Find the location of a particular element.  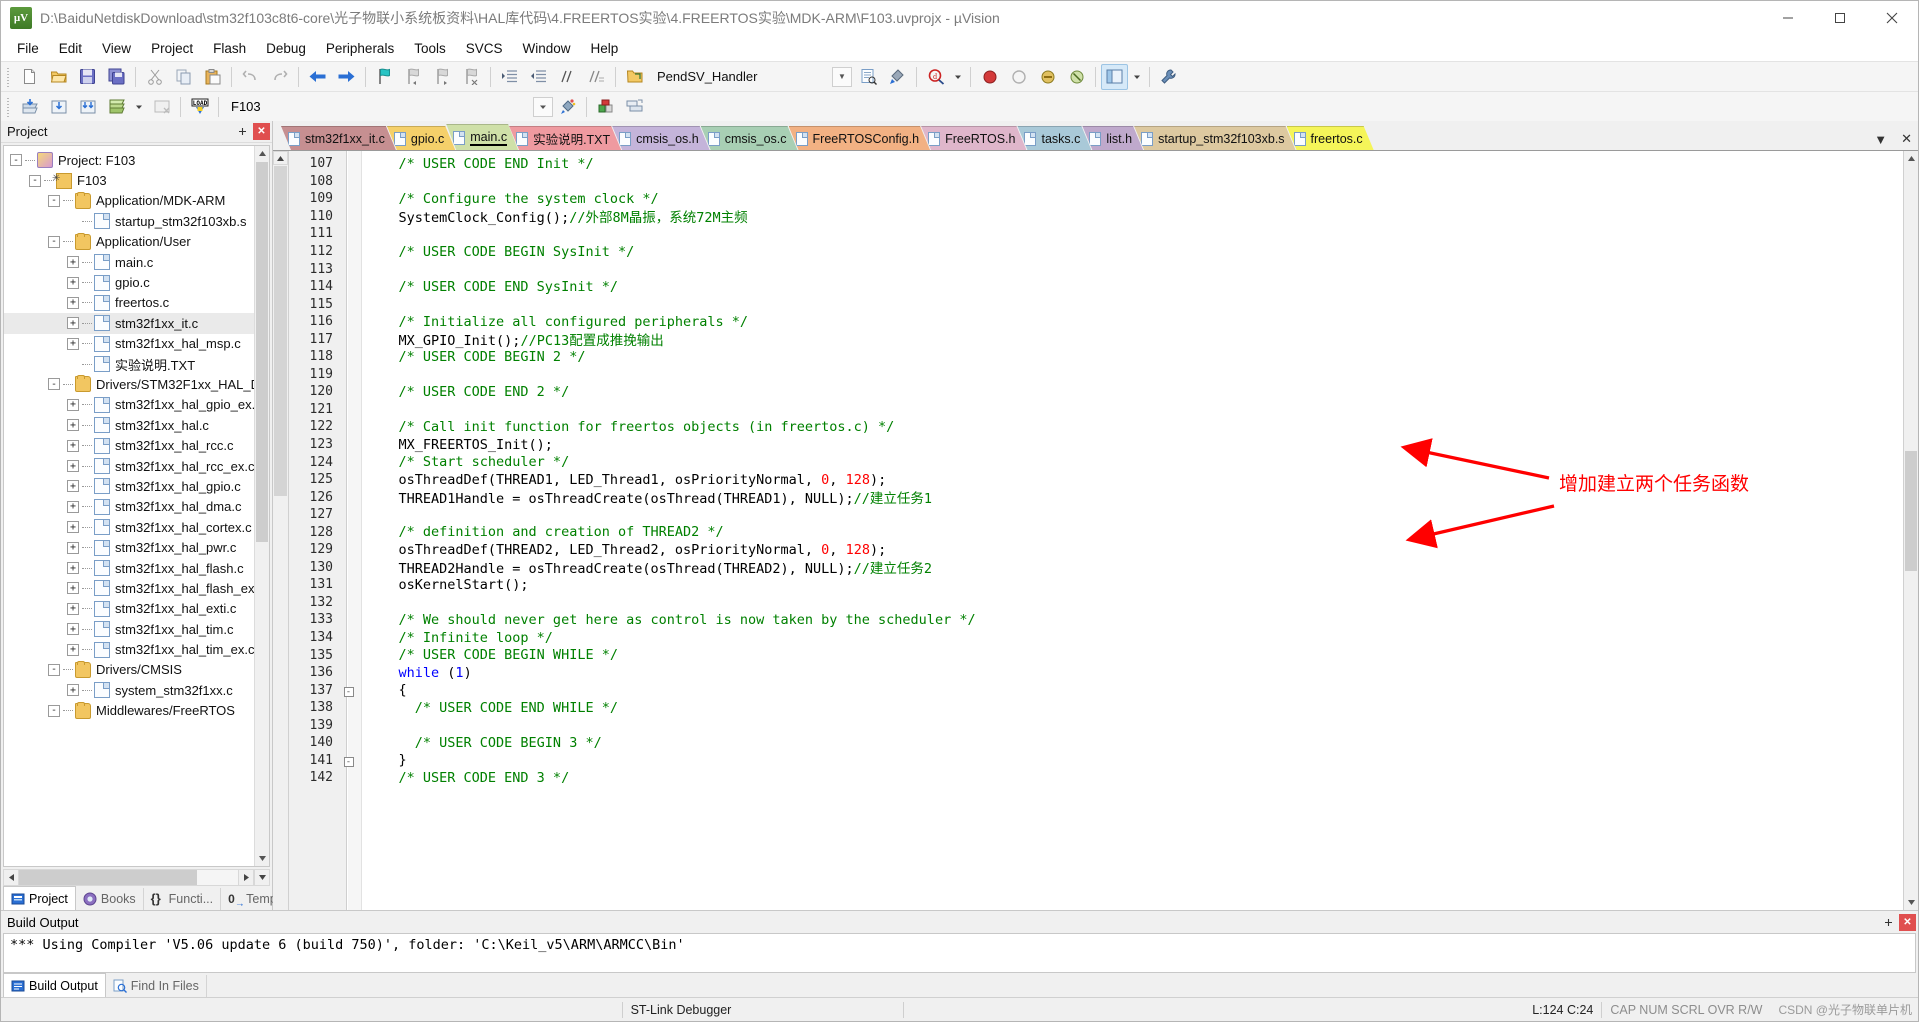

build-toolbar-grip is located at coordinates (8, 106).